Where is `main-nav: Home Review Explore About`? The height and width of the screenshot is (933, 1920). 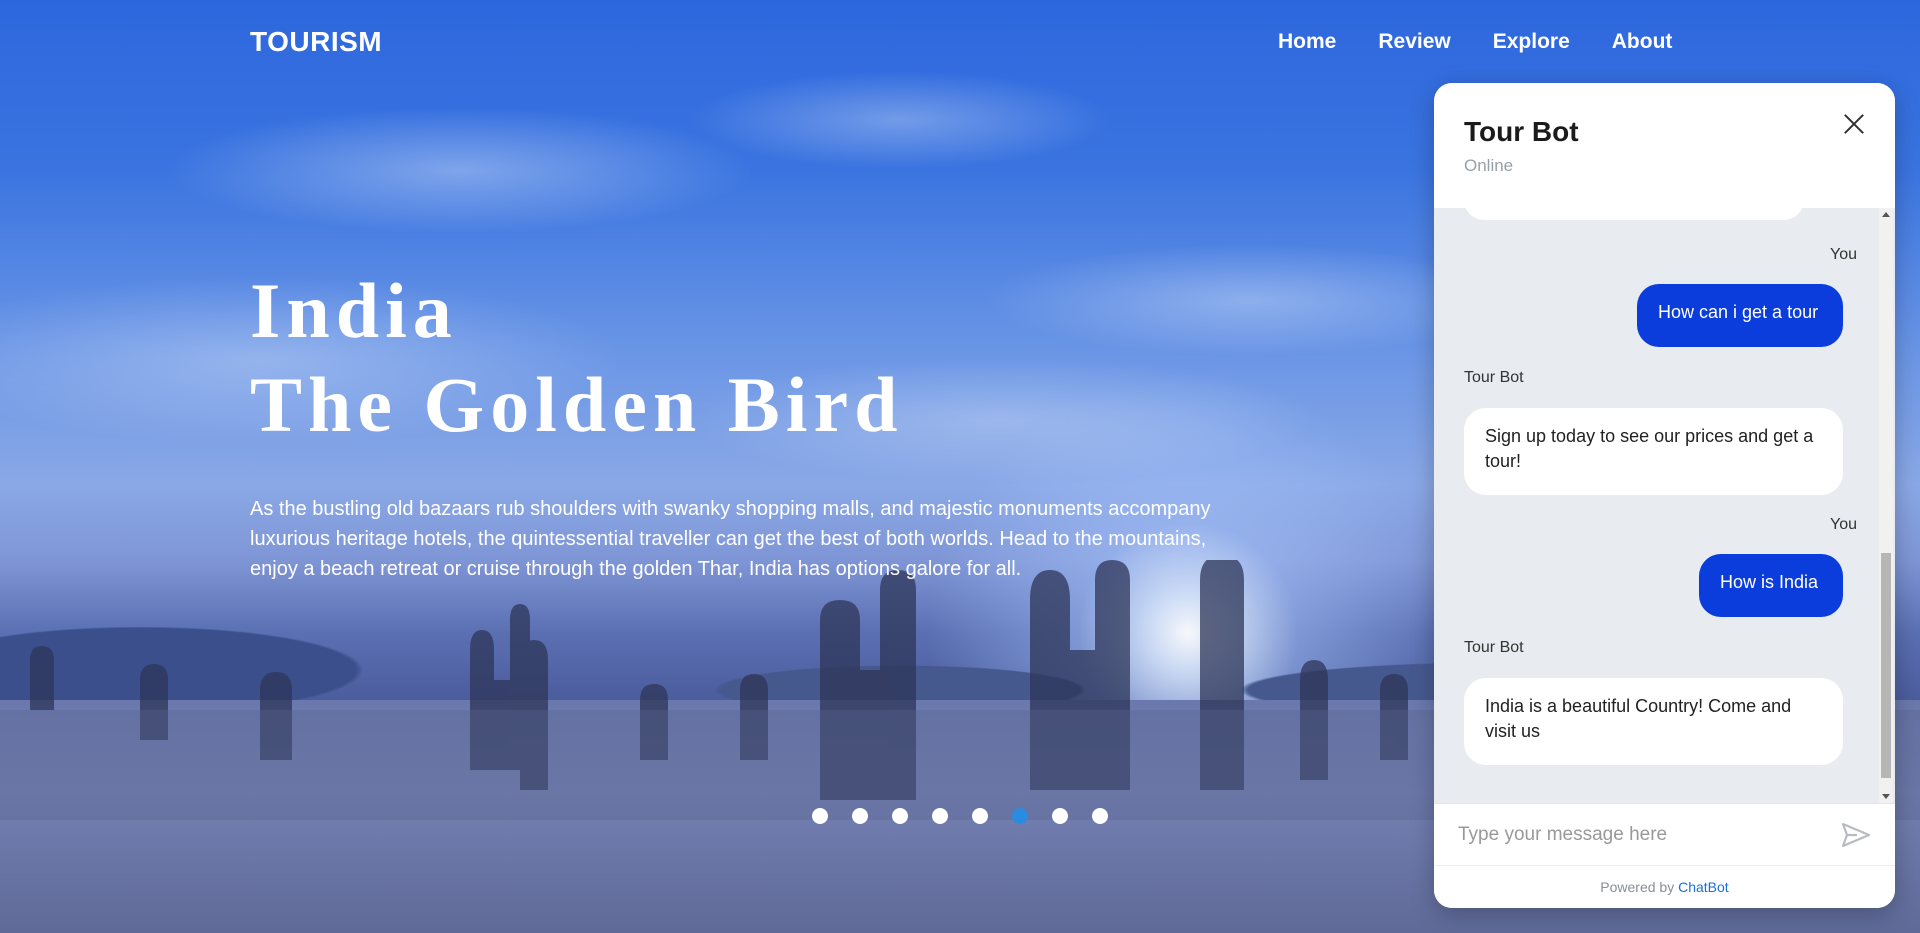 main-nav: Home Review Explore About is located at coordinates (1496, 42).